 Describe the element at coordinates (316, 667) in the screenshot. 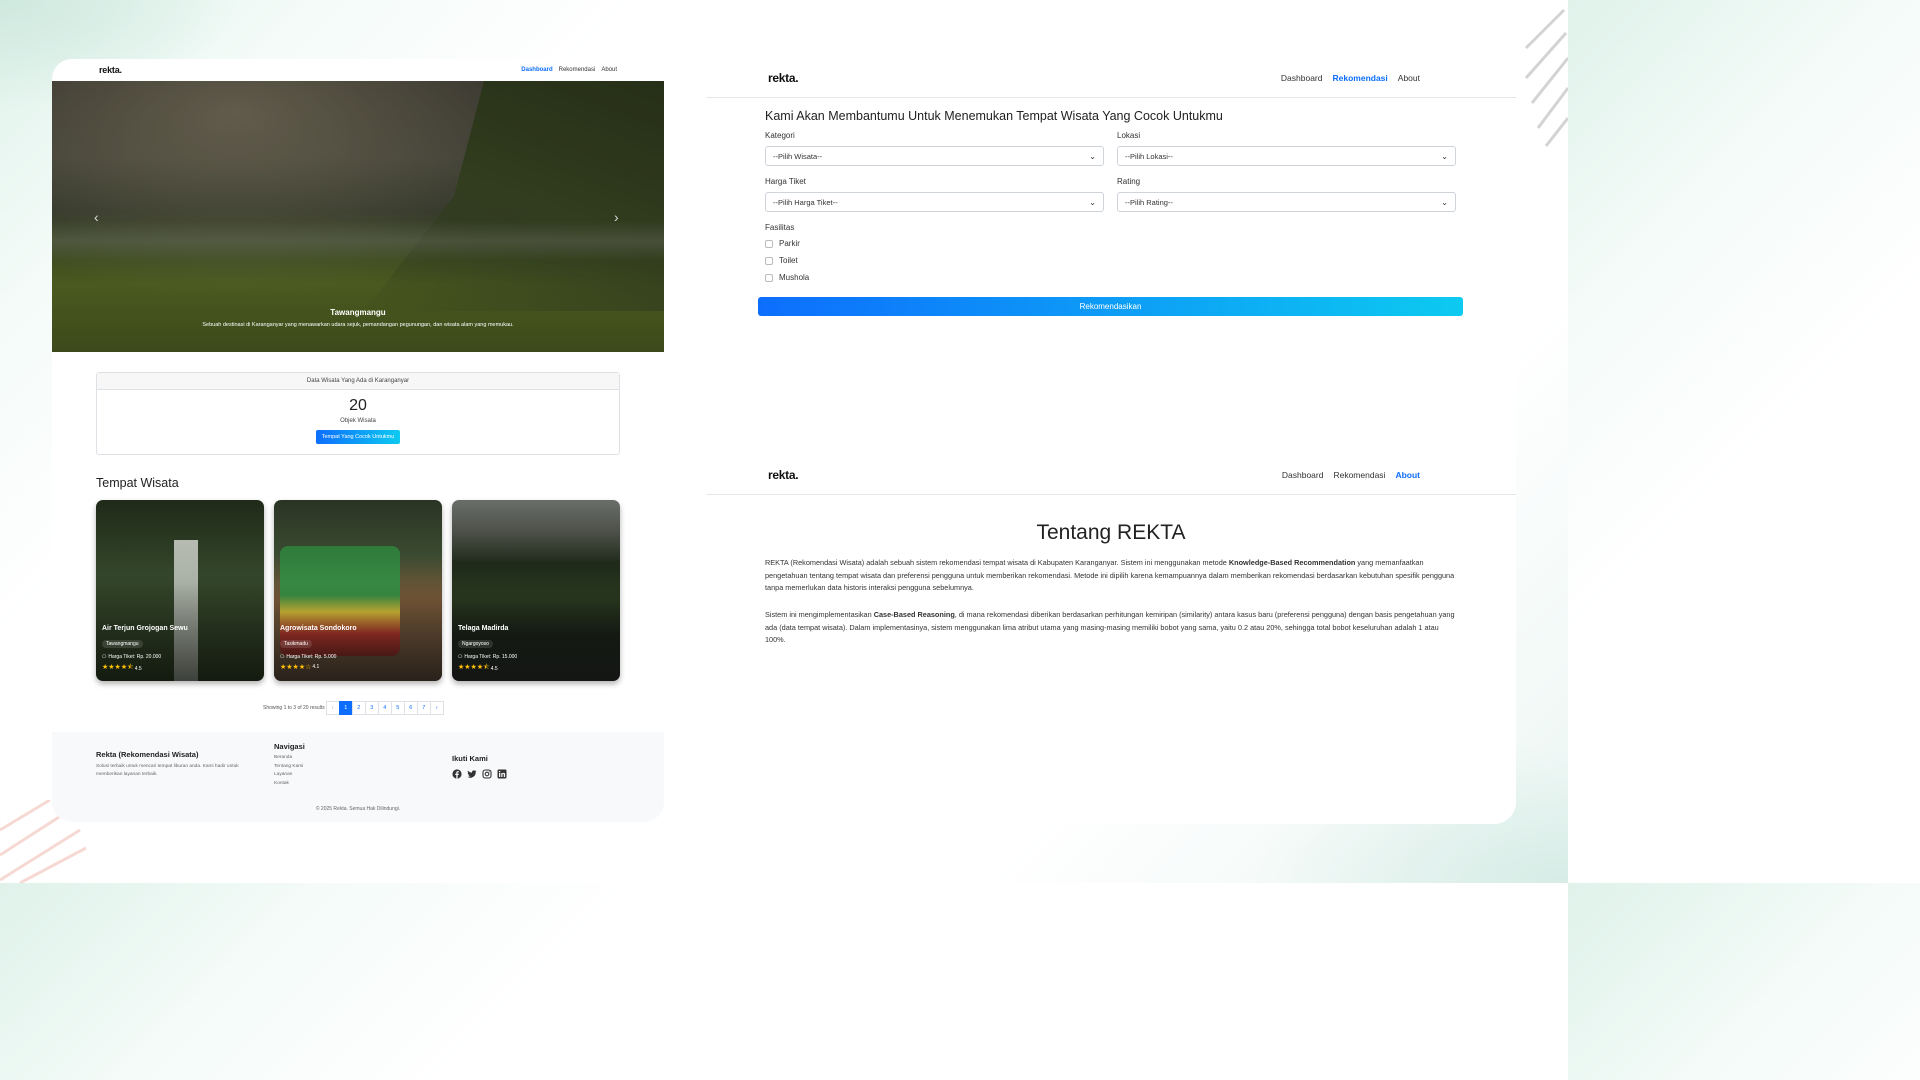

I see `card-rating: 4.1` at that location.